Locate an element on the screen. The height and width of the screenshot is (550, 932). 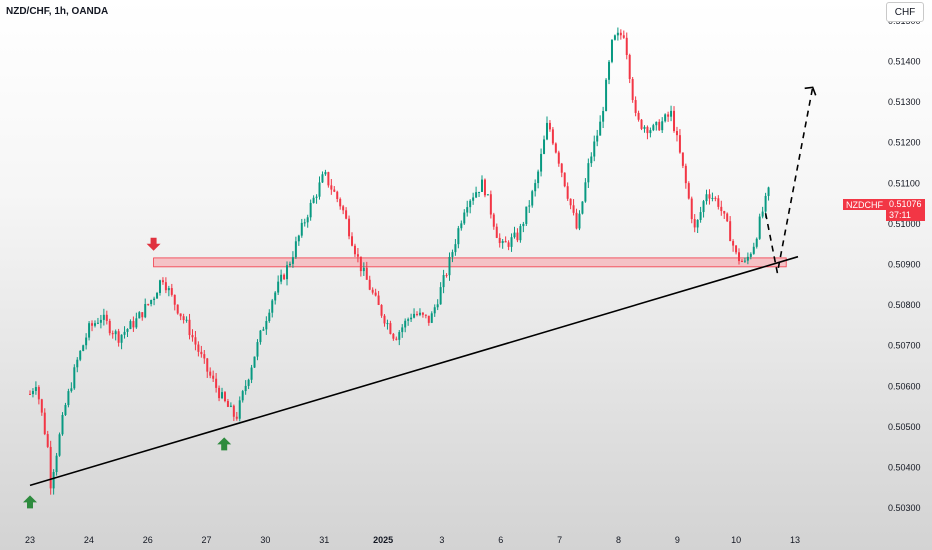
support-zone-rect is located at coordinates (470, 262).